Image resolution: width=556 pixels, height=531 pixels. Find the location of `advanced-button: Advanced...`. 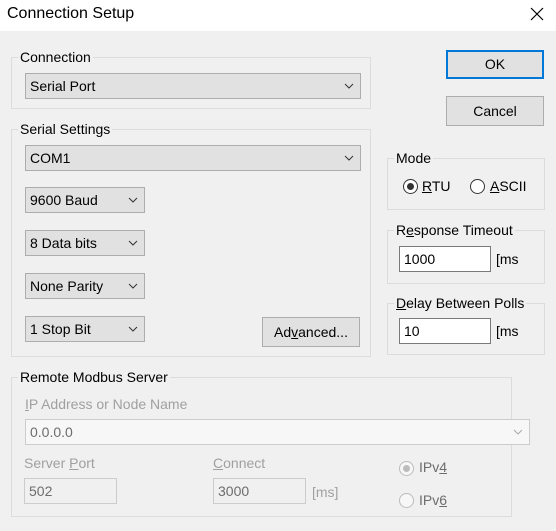

advanced-button: Advanced... is located at coordinates (311, 332).